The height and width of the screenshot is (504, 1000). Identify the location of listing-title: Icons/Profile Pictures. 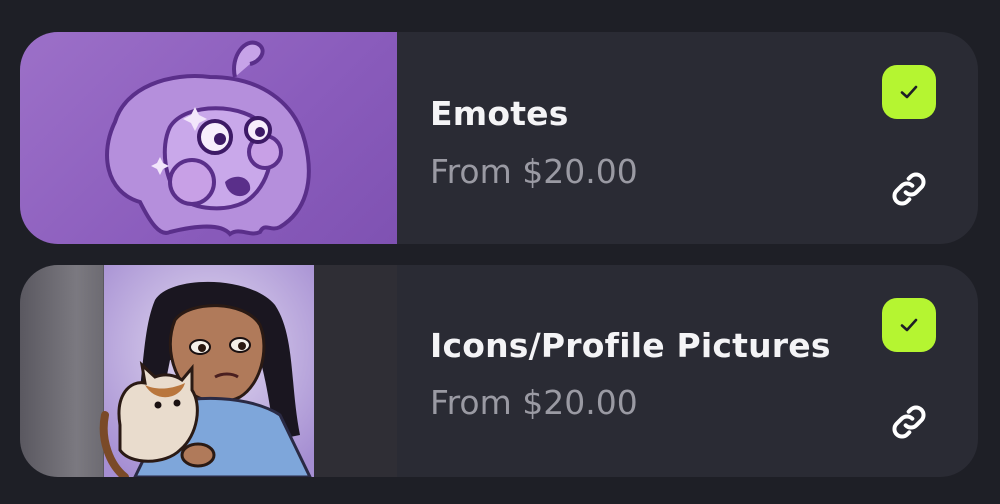
(630, 345).